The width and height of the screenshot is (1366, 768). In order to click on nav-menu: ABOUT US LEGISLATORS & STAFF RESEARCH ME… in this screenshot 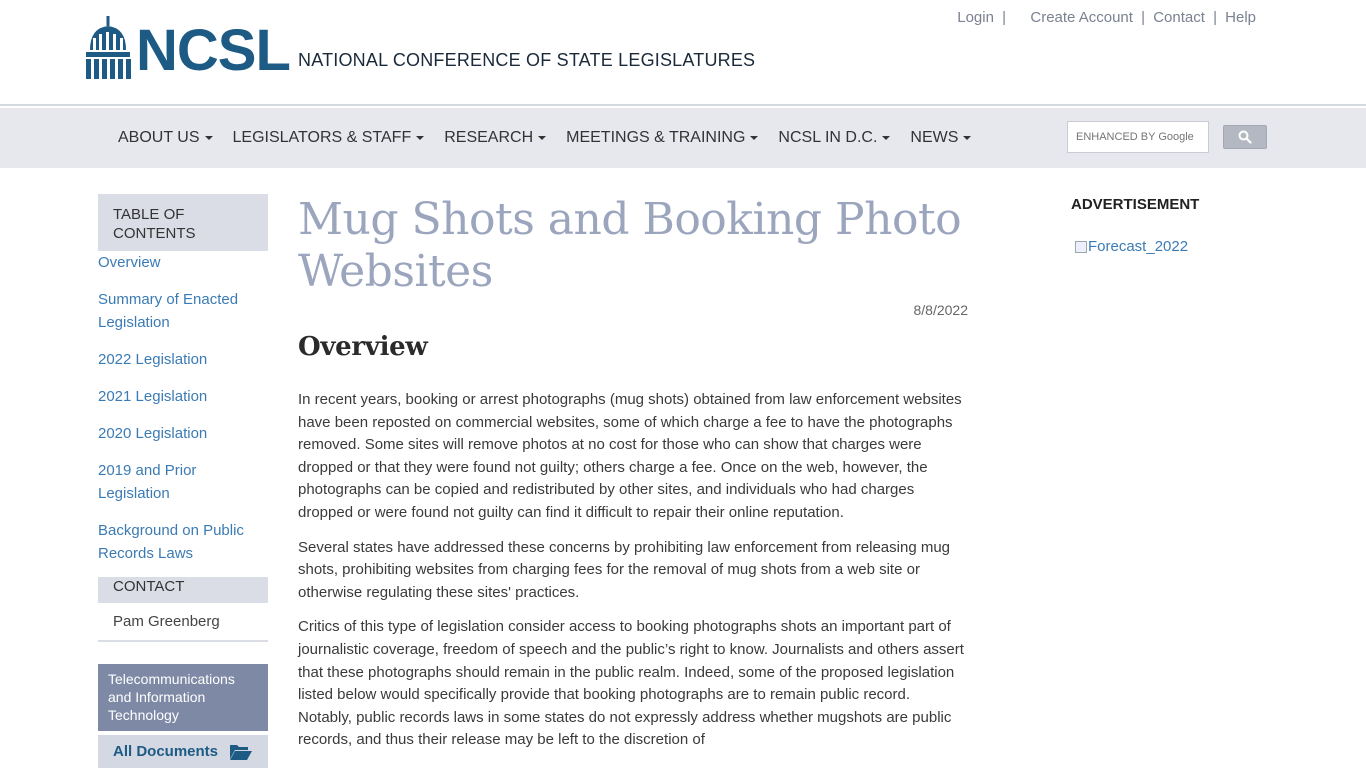, I will do `click(554, 138)`.